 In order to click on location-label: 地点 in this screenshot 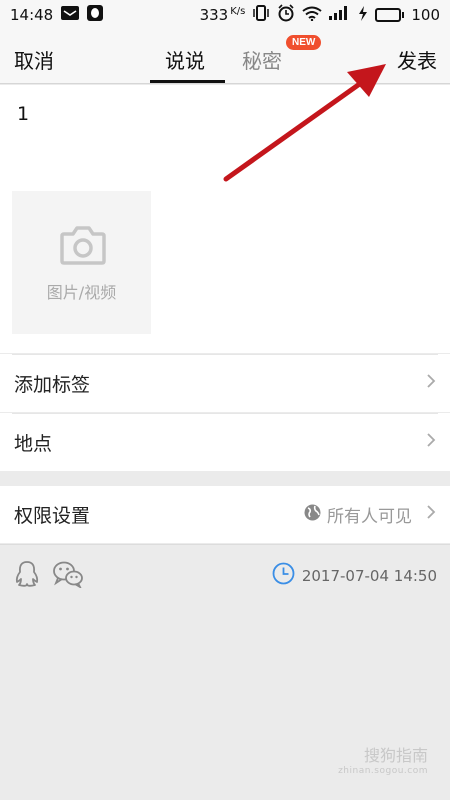, I will do `click(33, 443)`.